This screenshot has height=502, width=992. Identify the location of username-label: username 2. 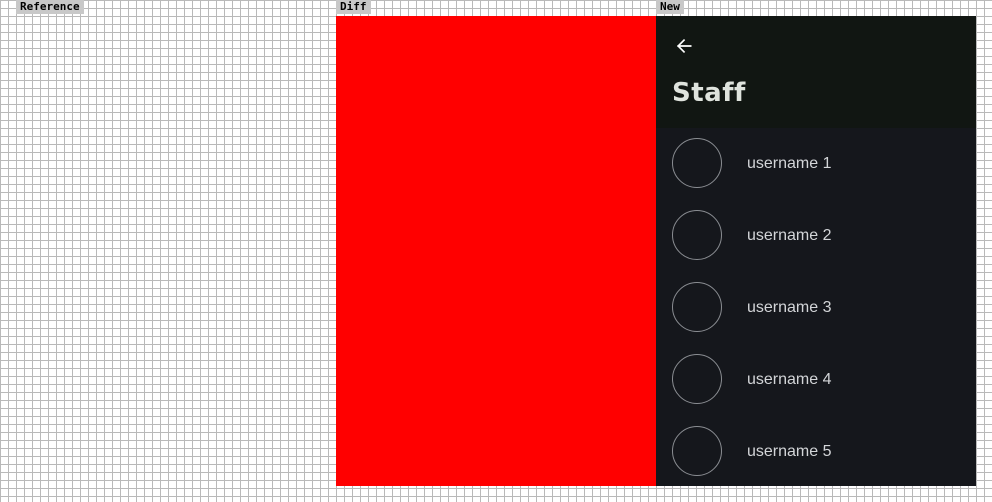
(789, 235).